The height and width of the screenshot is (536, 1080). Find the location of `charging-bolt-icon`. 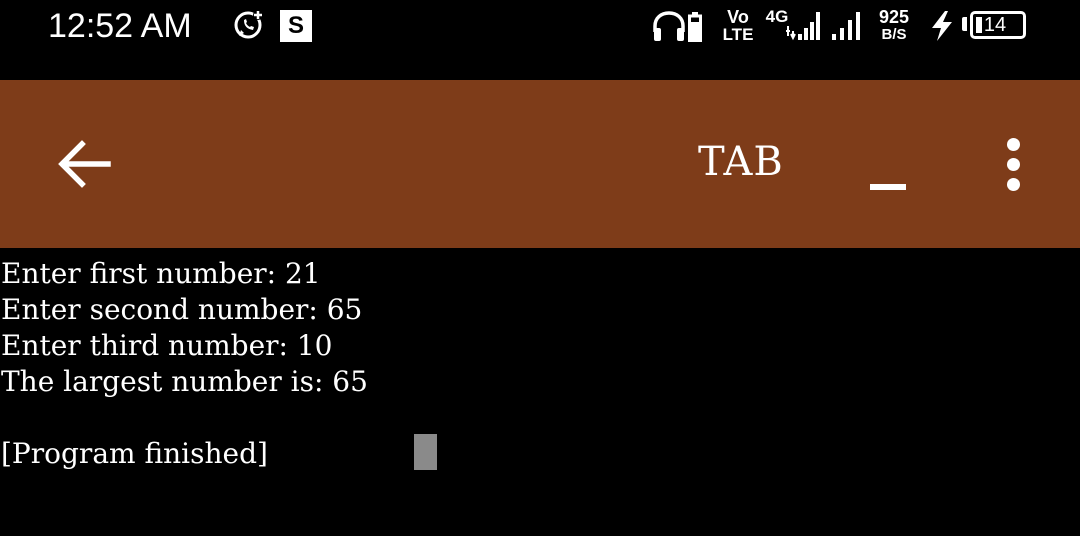

charging-bolt-icon is located at coordinates (942, 26).